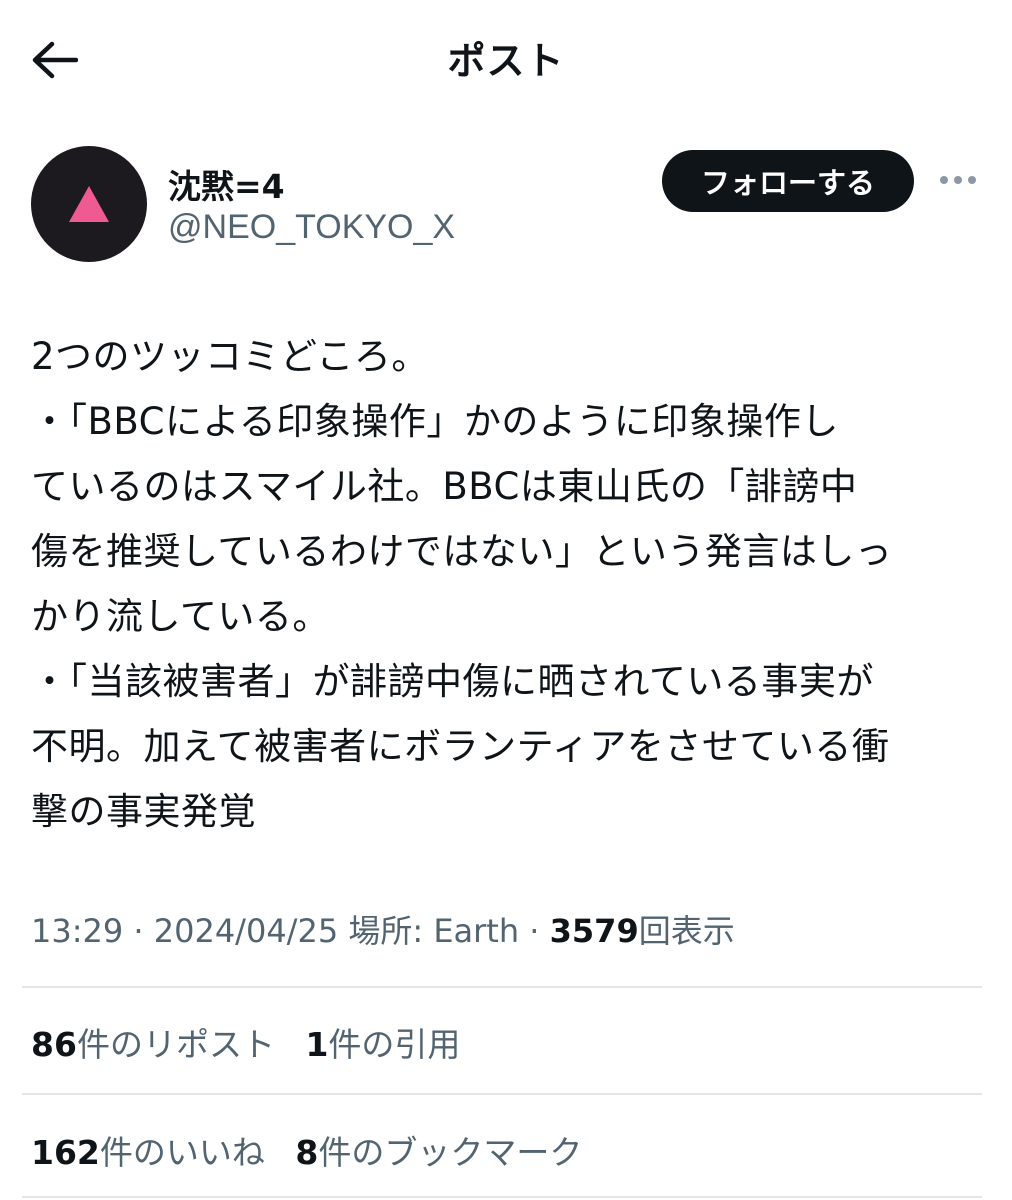 The height and width of the screenshot is (1200, 1012). I want to click on post-line: 不明。加えて被害者にボランティアをさせている衝, so click(460, 746).